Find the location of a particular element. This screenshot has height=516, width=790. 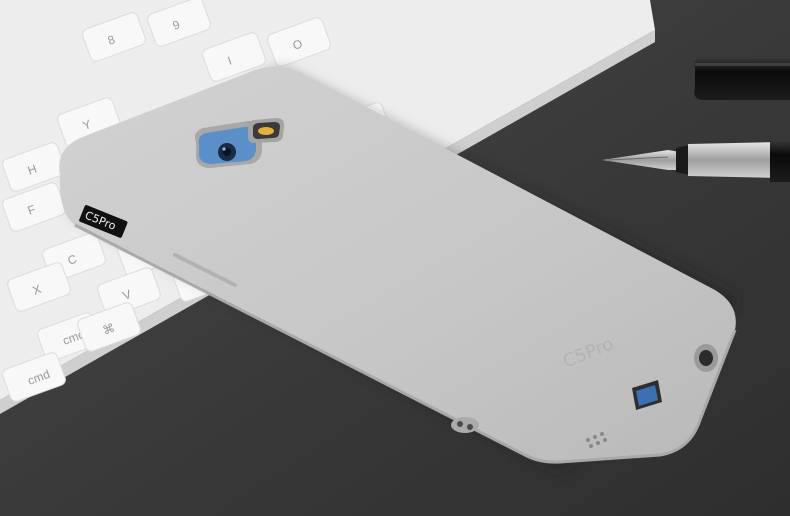

side-vents is located at coordinates (465, 425).